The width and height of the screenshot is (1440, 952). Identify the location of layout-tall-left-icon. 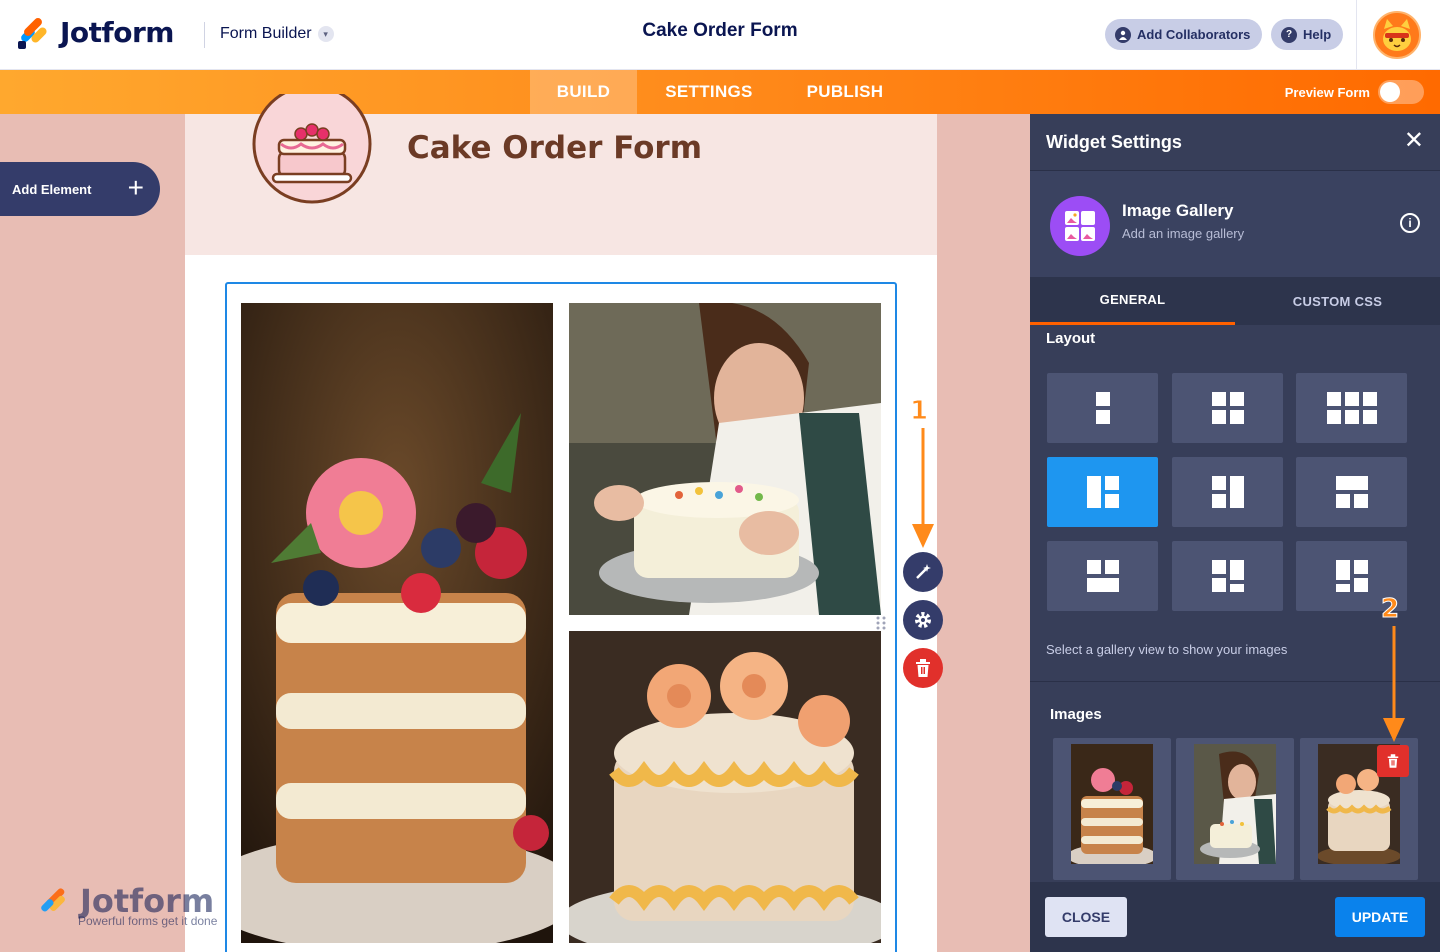
(1102, 492).